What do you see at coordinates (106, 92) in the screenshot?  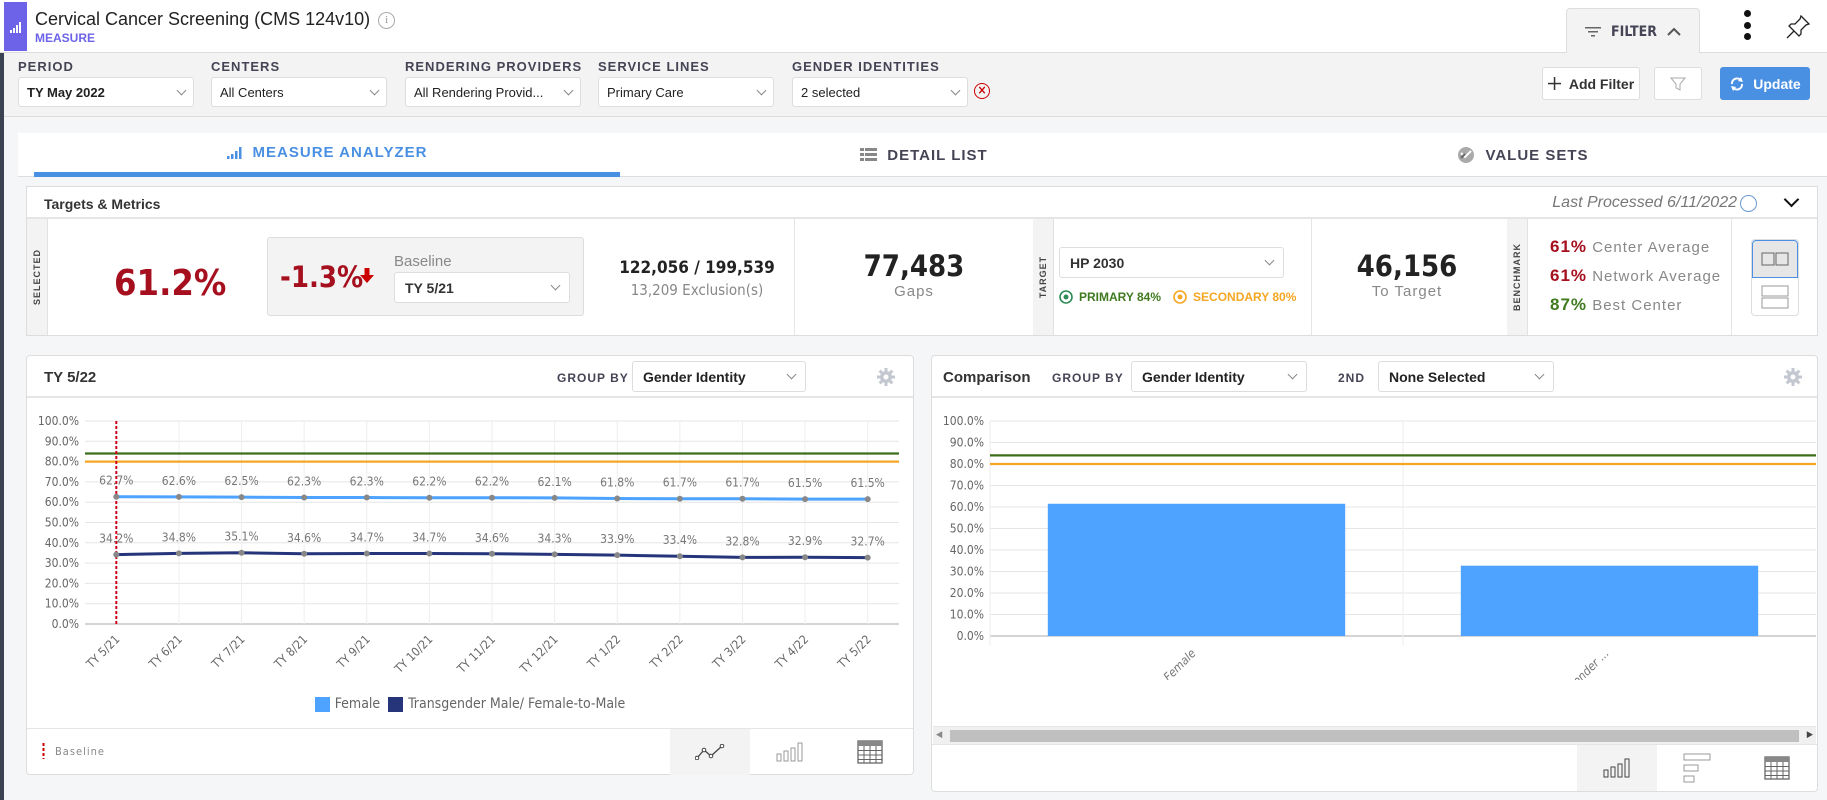 I see `period-select: TY May 2022` at bounding box center [106, 92].